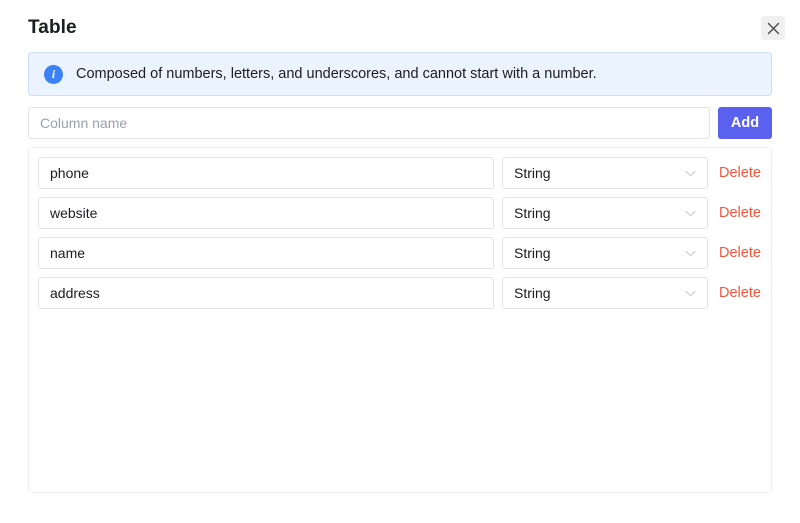 This screenshot has height=523, width=800. Describe the element at coordinates (400, 24) in the screenshot. I see `dialog-header: Table` at that location.